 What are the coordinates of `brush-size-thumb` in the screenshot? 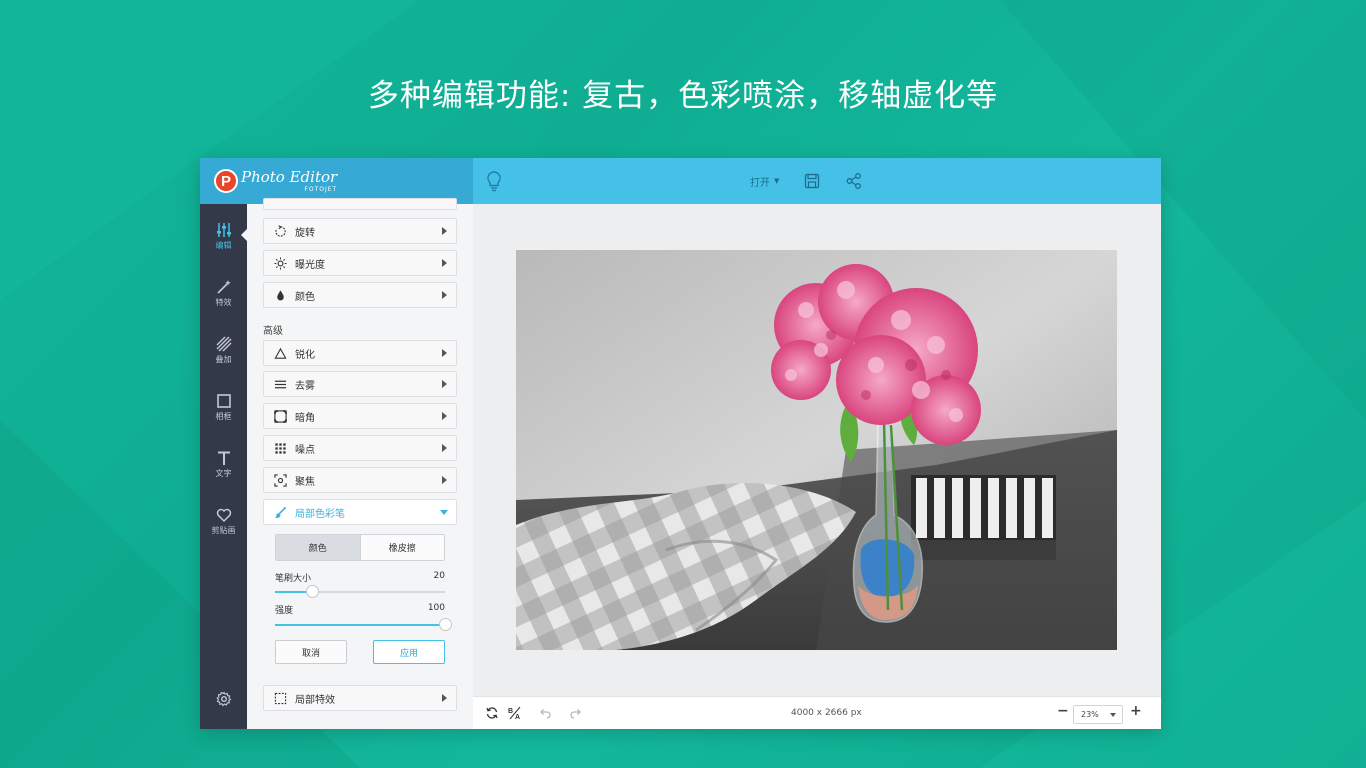 It's located at (312, 591).